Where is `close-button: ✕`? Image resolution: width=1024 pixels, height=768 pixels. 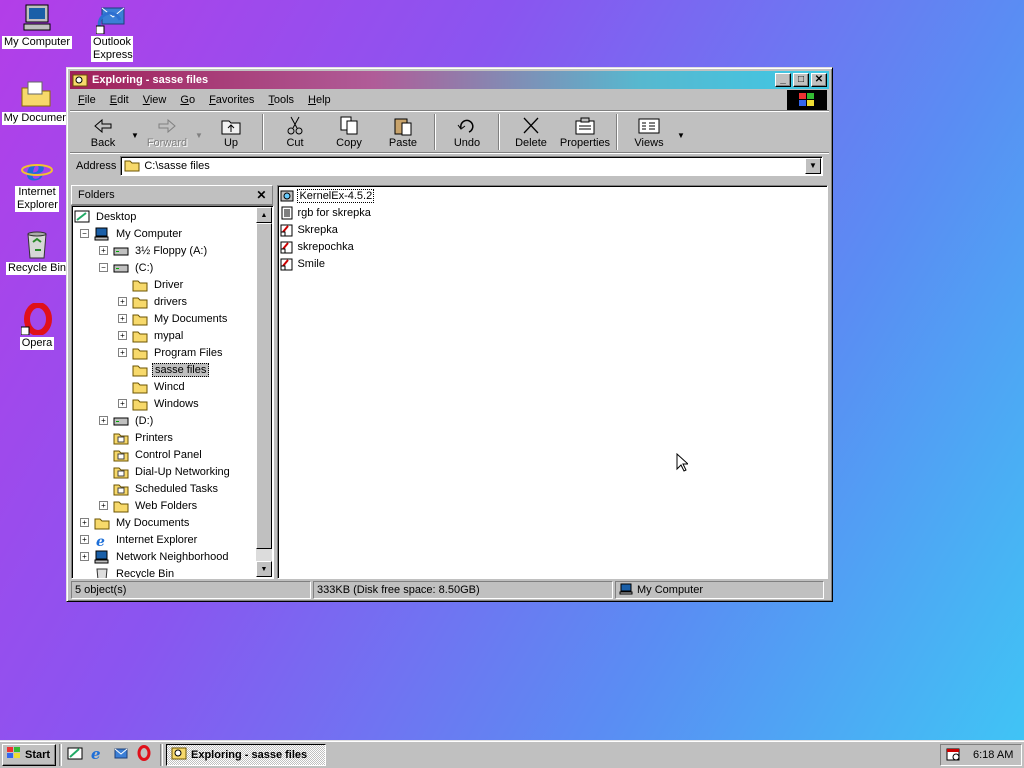
close-button: ✕ is located at coordinates (819, 80).